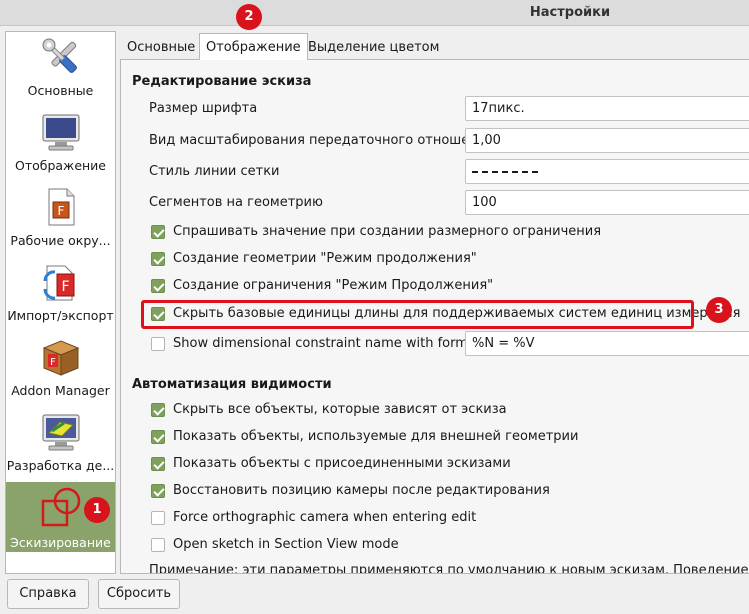  I want to click on sidebar-item-general: Основные, so click(60, 69).